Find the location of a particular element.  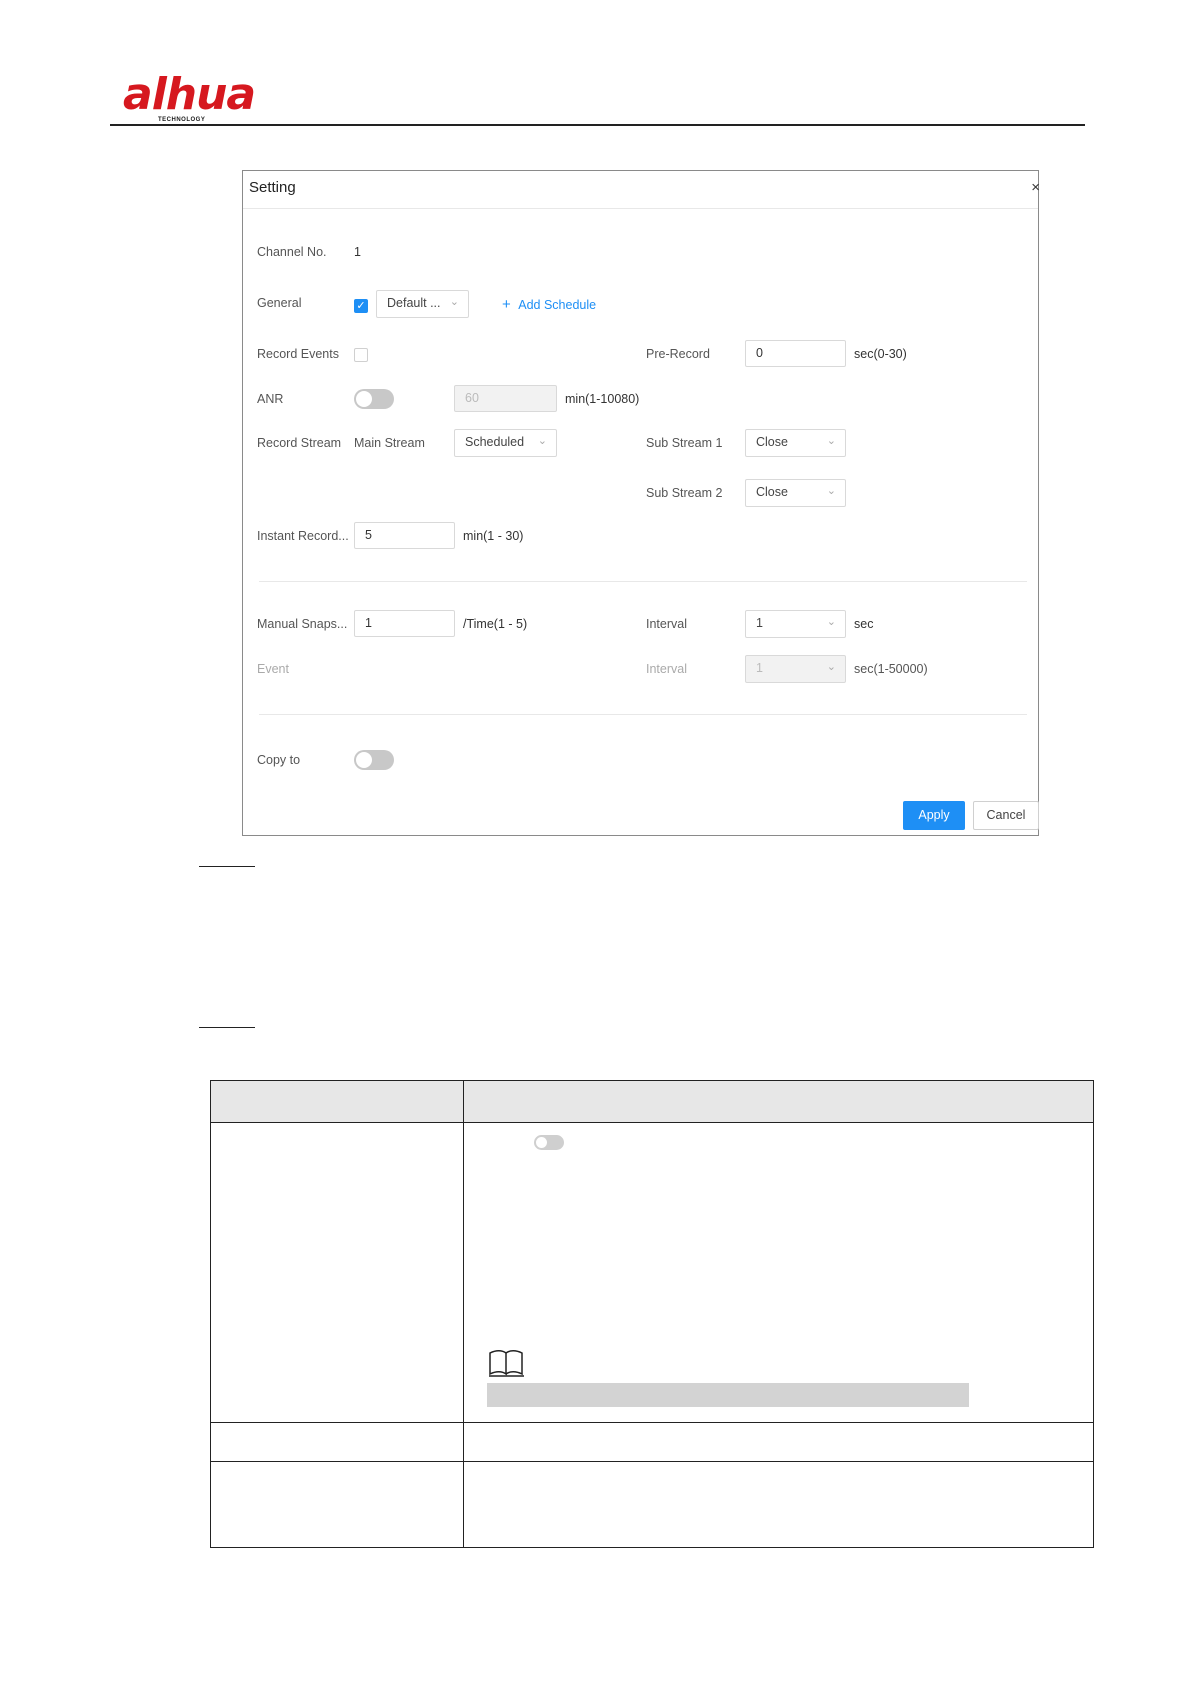

manual-snapshot-input: 1 is located at coordinates (404, 623).